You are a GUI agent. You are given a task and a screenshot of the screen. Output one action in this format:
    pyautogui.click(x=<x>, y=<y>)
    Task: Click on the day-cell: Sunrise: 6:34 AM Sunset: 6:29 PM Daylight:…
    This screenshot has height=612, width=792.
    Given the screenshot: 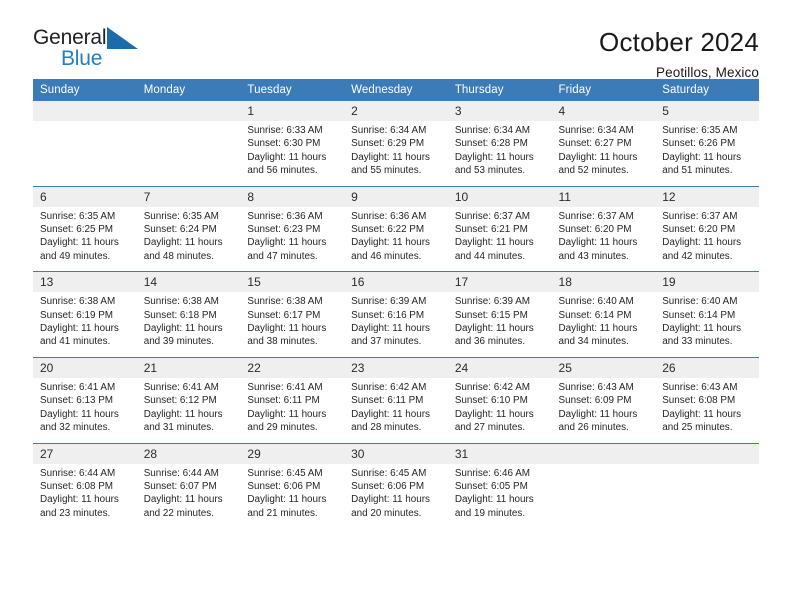 What is the action you would take?
    pyautogui.click(x=396, y=154)
    